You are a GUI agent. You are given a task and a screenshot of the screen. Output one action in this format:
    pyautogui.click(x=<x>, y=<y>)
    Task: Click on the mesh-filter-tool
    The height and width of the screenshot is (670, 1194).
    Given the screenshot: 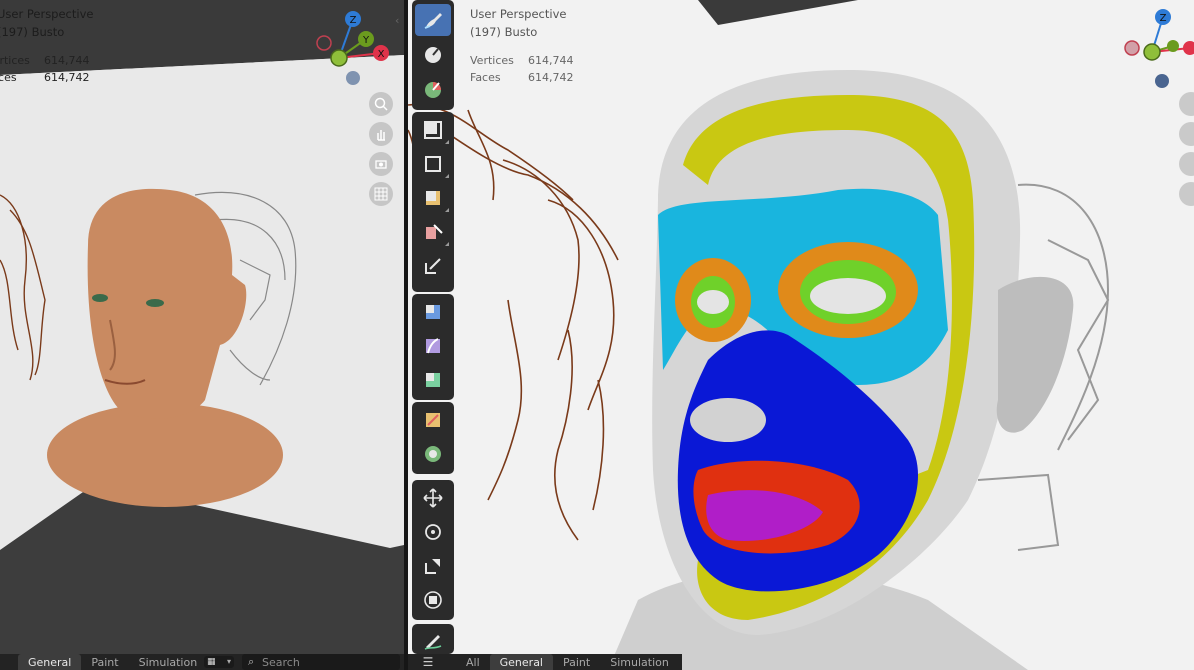 What is the action you would take?
    pyautogui.click(x=433, y=312)
    